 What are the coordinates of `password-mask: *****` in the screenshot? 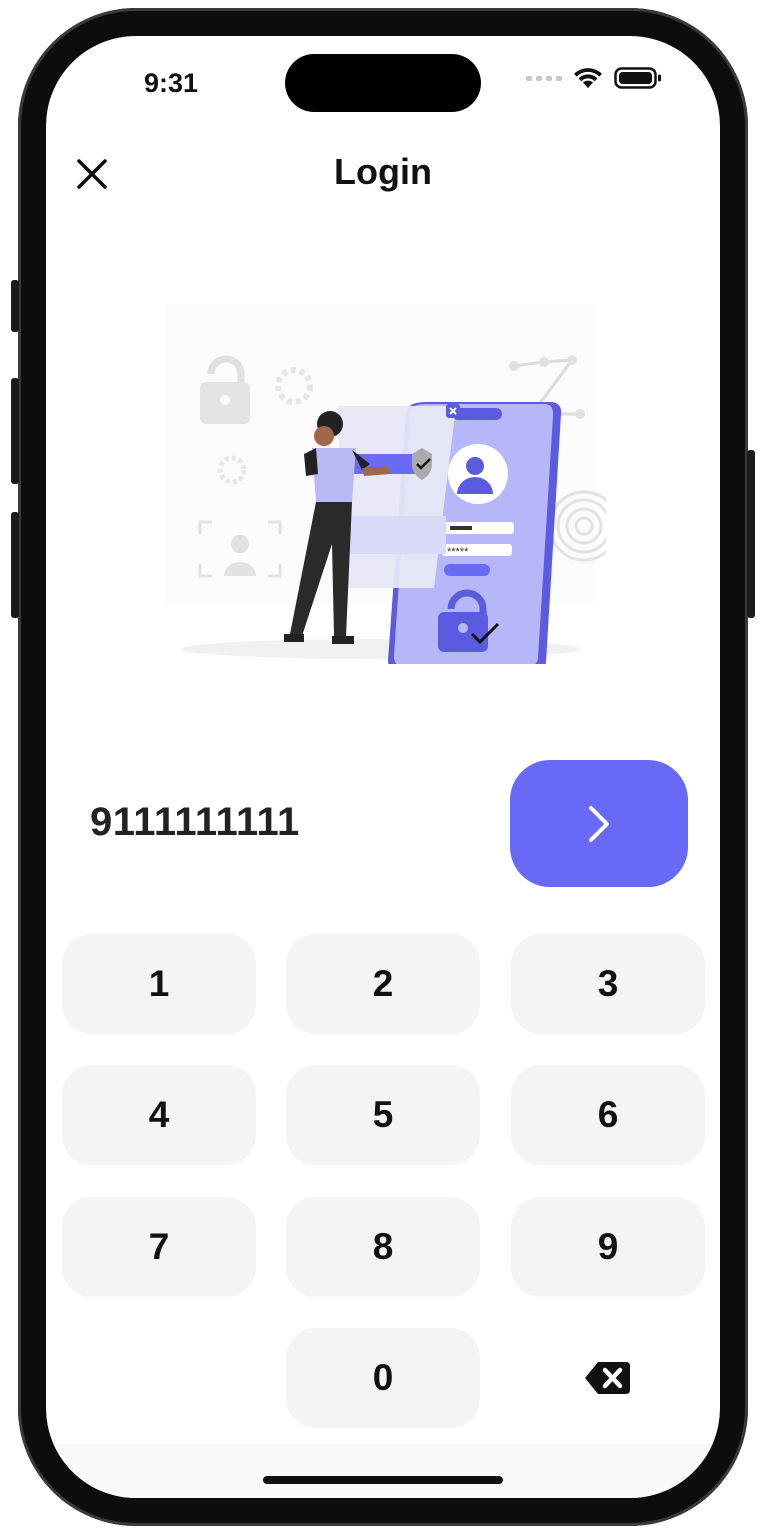 It's located at (458, 552).